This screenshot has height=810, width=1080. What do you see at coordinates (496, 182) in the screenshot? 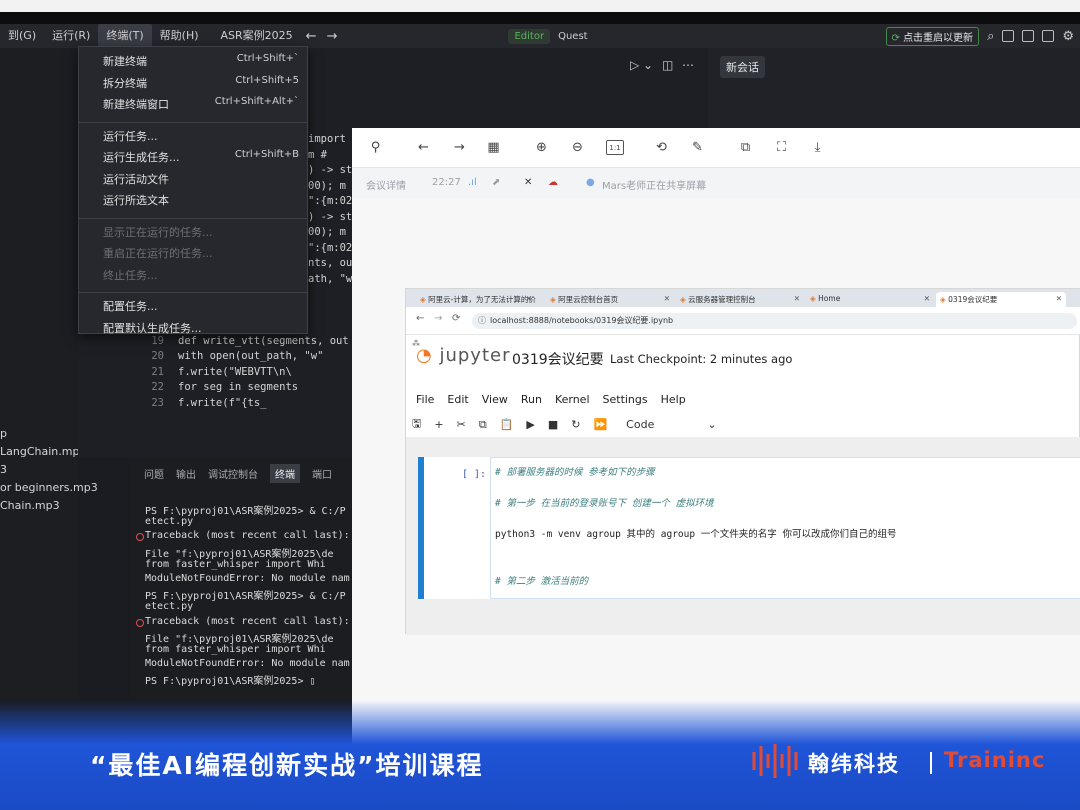
I see `external-link-icon: ⬈` at bounding box center [496, 182].